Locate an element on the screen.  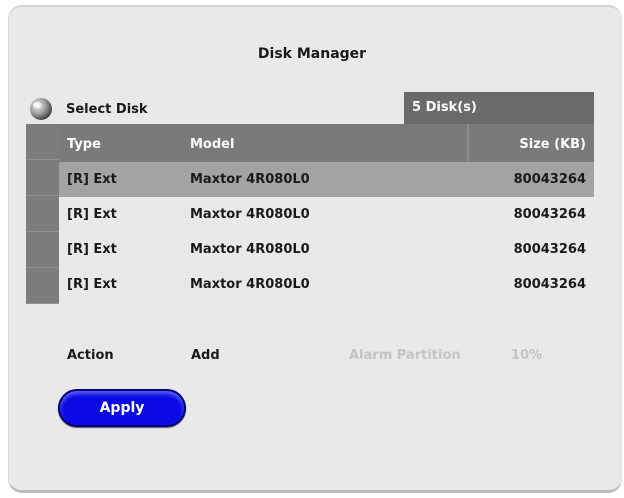
apply-button: Apply is located at coordinates (122, 408).